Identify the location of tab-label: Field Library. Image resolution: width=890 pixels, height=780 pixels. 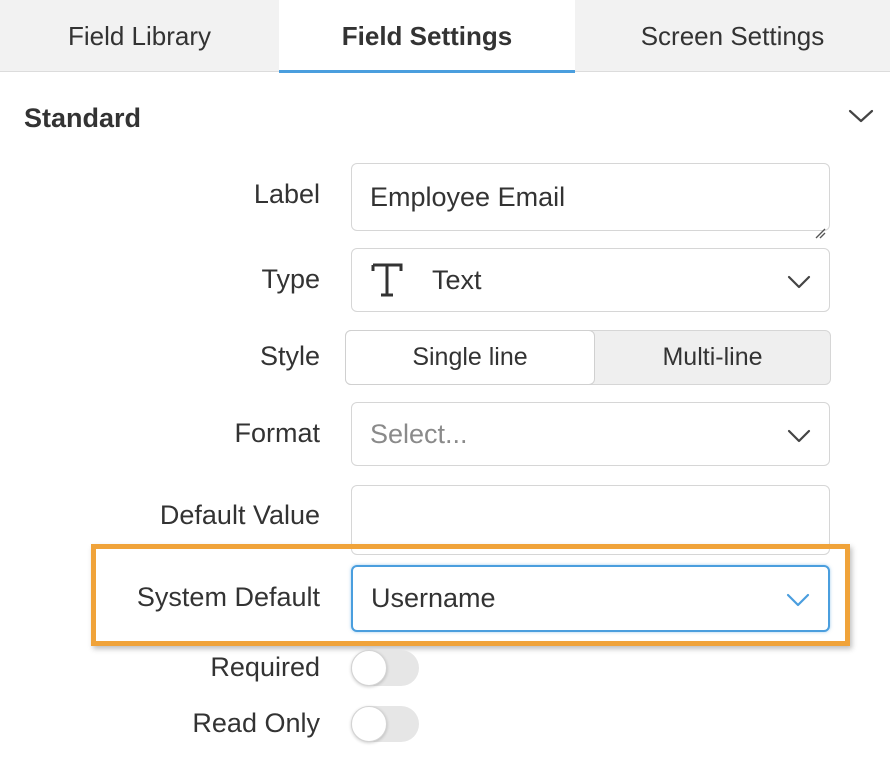
(139, 35).